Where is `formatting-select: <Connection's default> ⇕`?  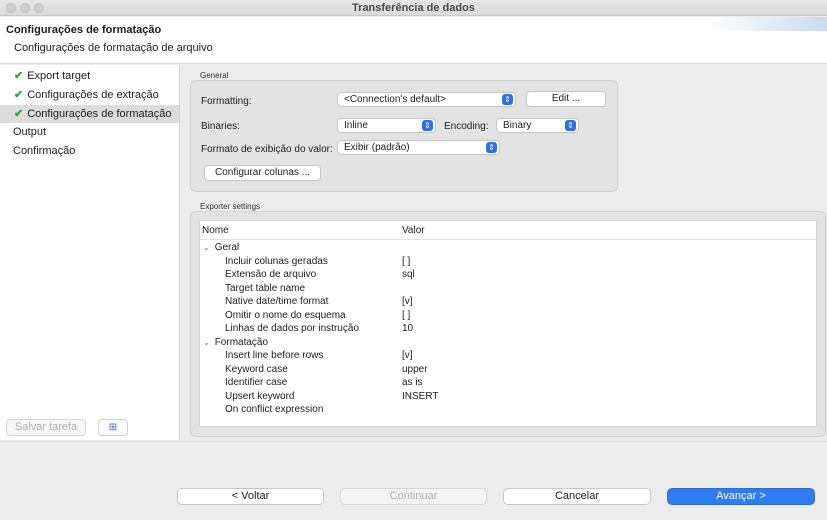
formatting-select: <Connection's default> ⇕ is located at coordinates (426, 99).